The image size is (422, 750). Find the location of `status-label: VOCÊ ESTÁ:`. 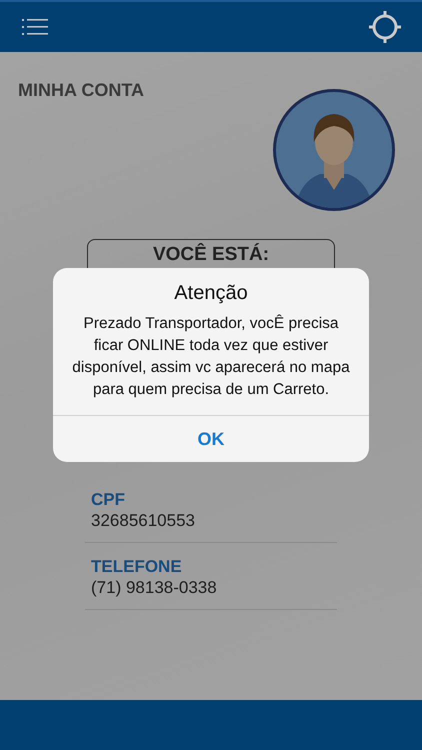

status-label: VOCÊ ESTÁ: is located at coordinates (211, 255).